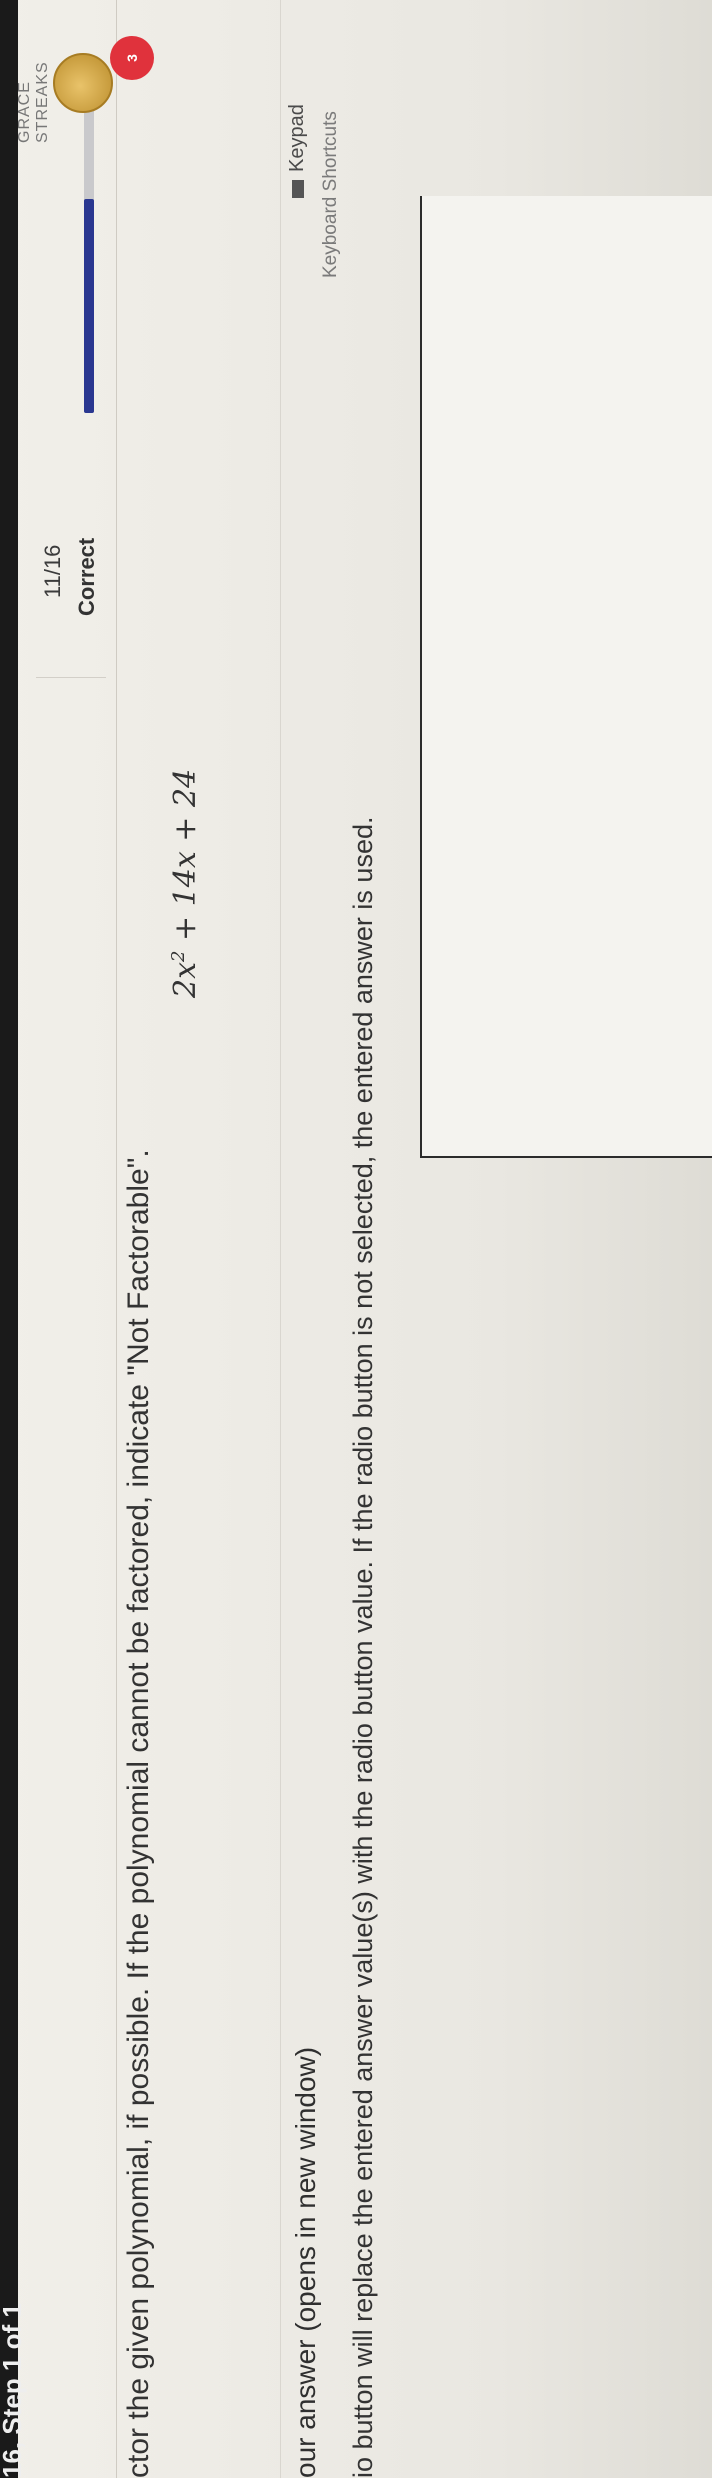  I want to click on keypad-icon, so click(297, 189).